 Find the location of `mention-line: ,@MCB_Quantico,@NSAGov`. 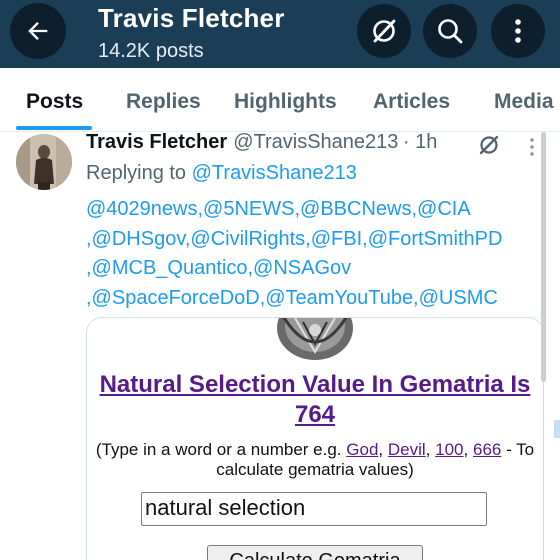

mention-line: ,@MCB_Quantico,@NSAGov is located at coordinates (316, 269).